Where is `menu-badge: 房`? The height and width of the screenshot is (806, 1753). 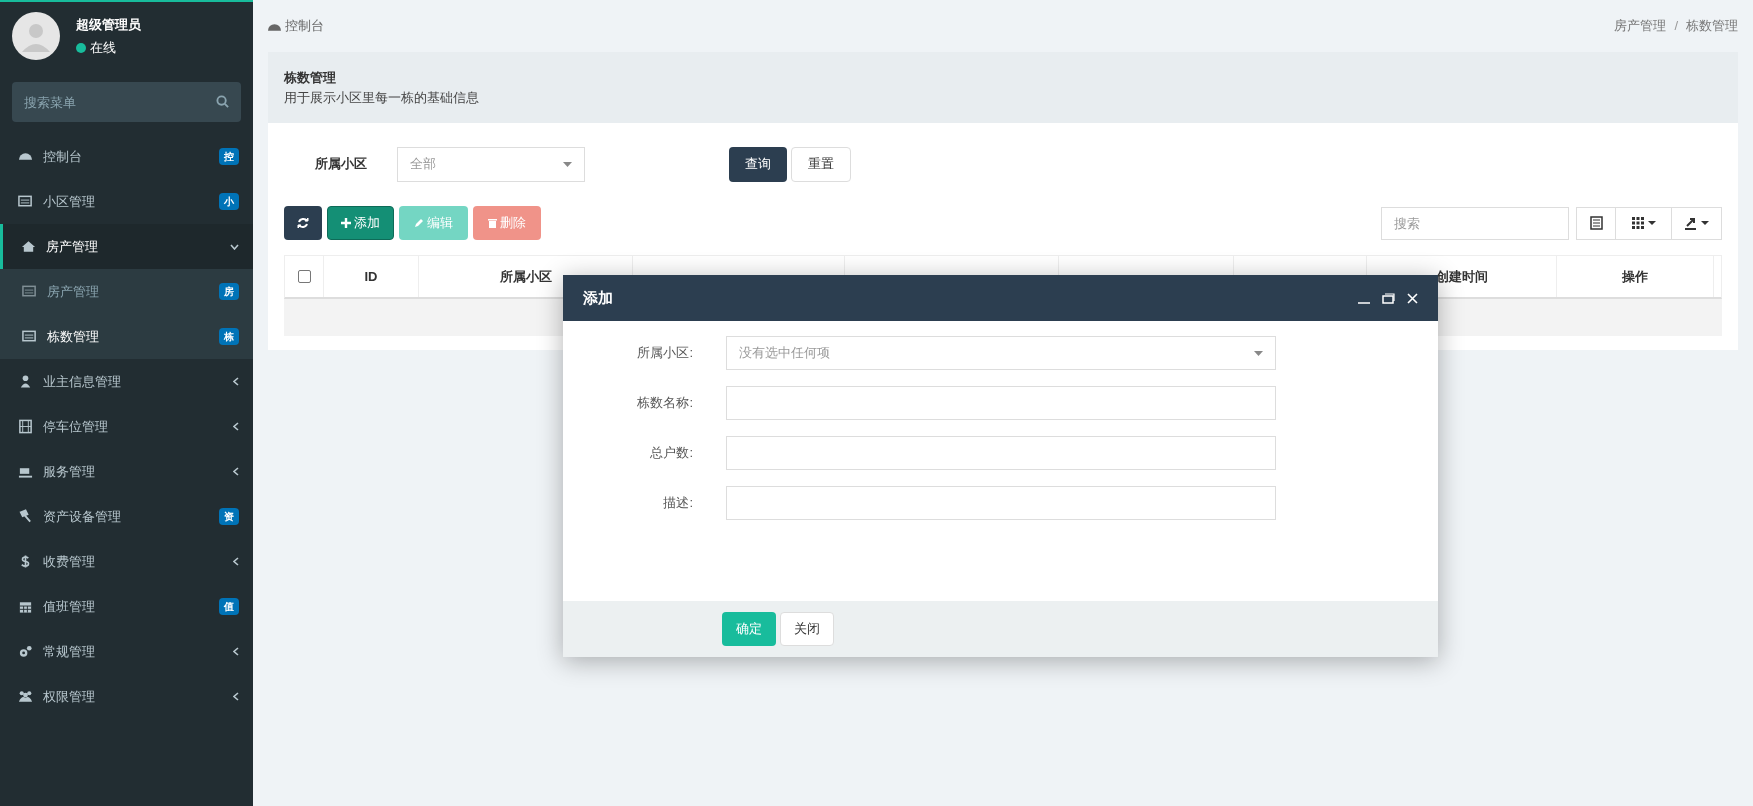 menu-badge: 房 is located at coordinates (229, 291).